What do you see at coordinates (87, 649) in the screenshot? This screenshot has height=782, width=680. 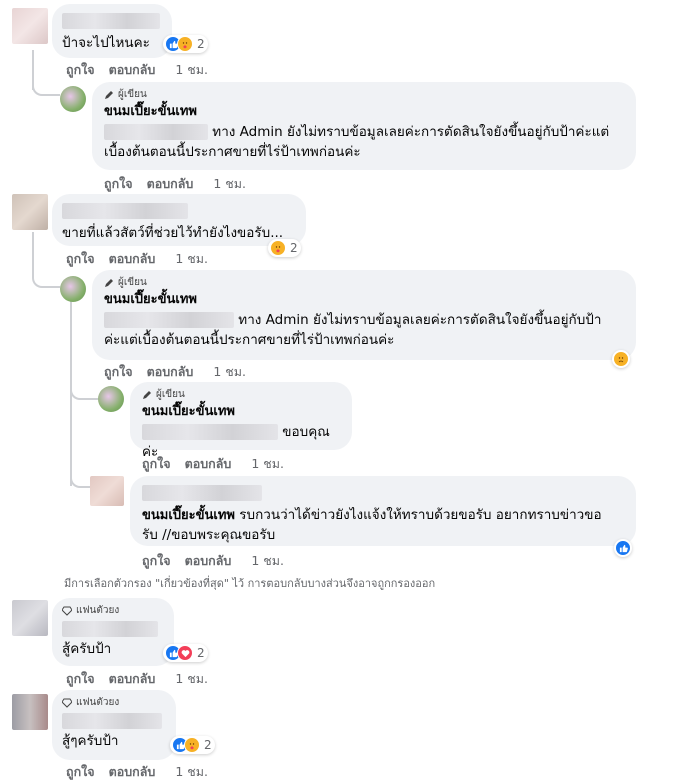 I see `comment-text: สู้ครับป้า` at bounding box center [87, 649].